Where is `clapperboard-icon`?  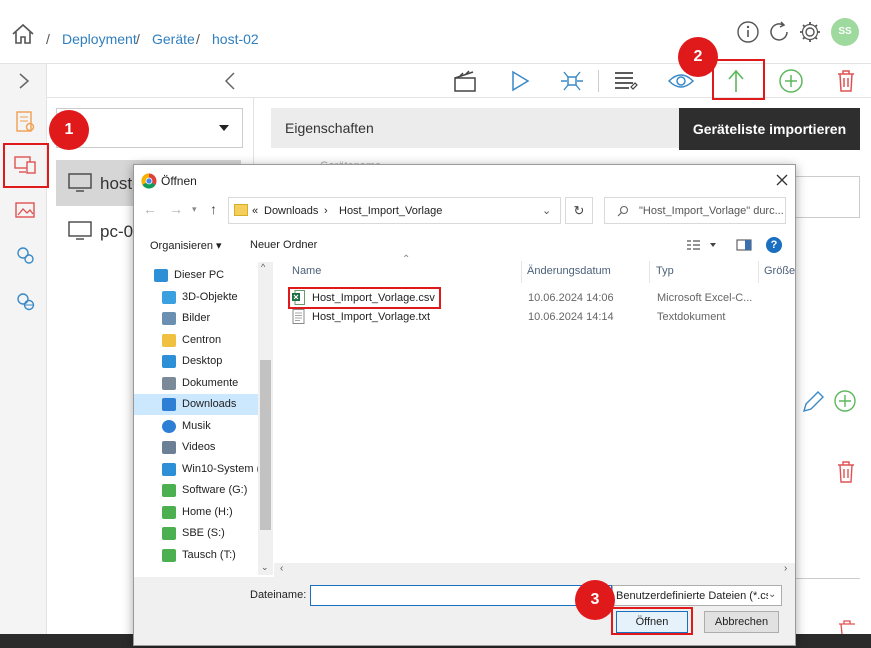
clapperboard-icon is located at coordinates (465, 81).